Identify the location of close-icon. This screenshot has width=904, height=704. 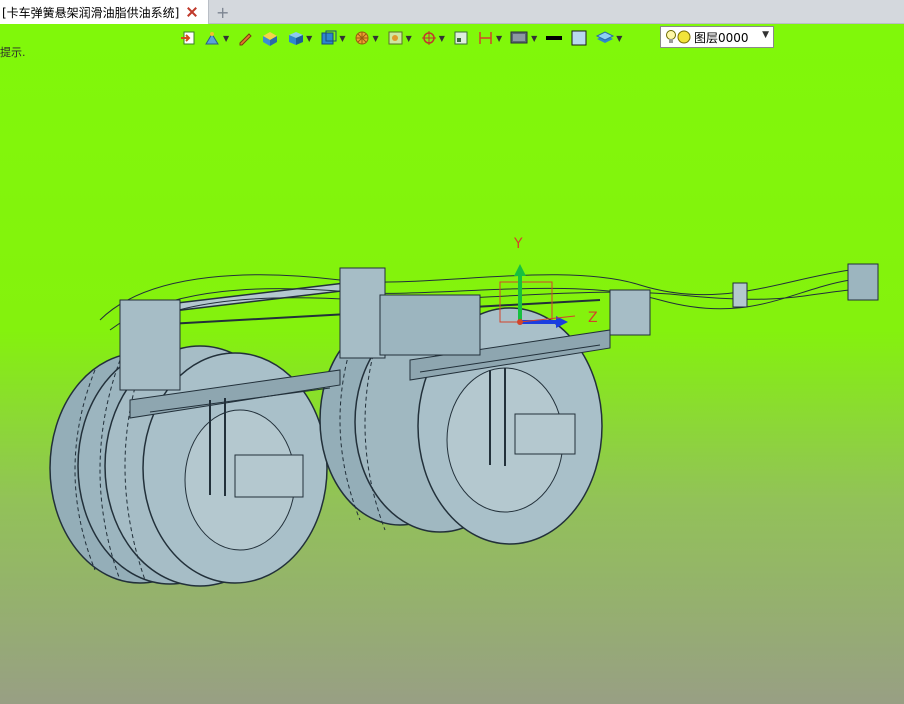
(192, 12).